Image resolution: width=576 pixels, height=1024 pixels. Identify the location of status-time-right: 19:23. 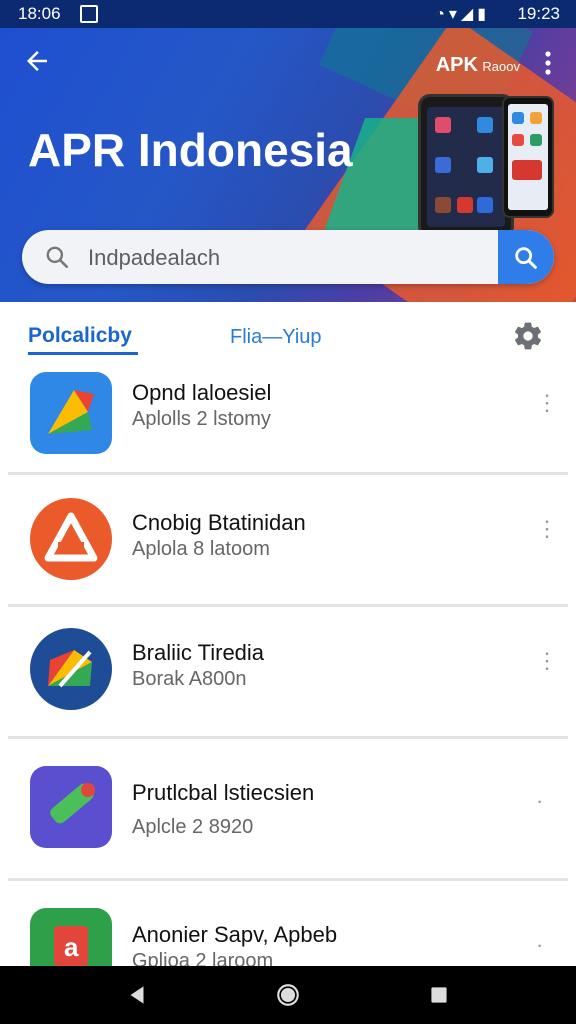
(538, 13).